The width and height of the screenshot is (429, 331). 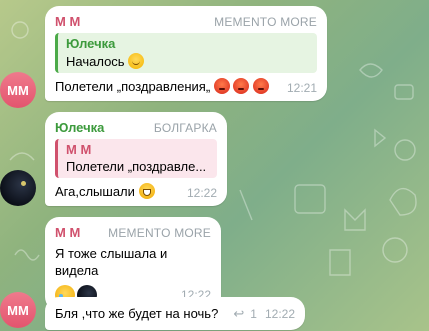 I want to click on reply-preview: Юлечка Началось, so click(x=186, y=53).